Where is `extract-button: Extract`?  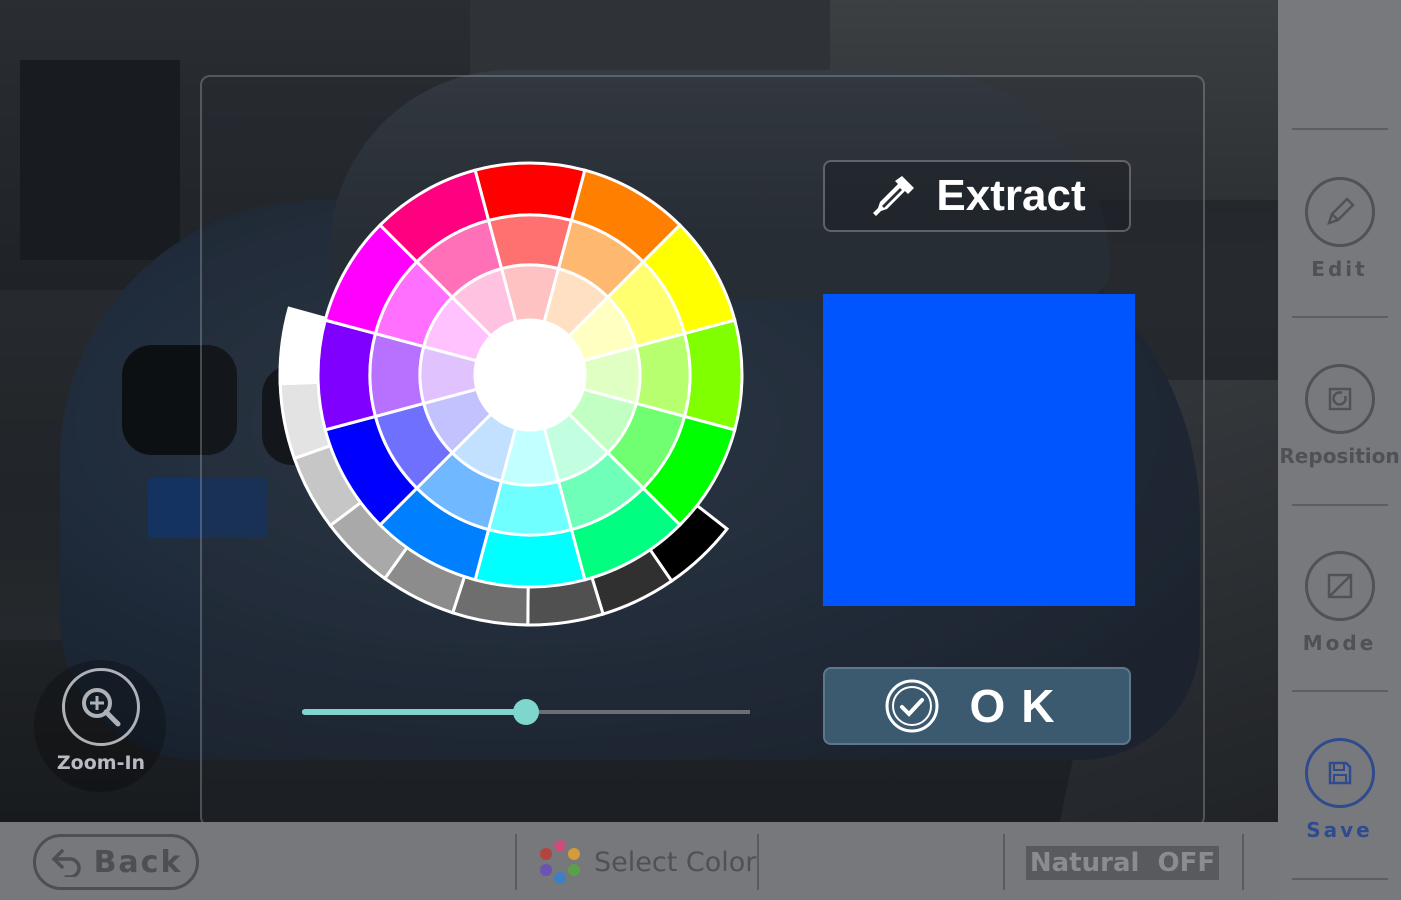
extract-button: Extract is located at coordinates (977, 196).